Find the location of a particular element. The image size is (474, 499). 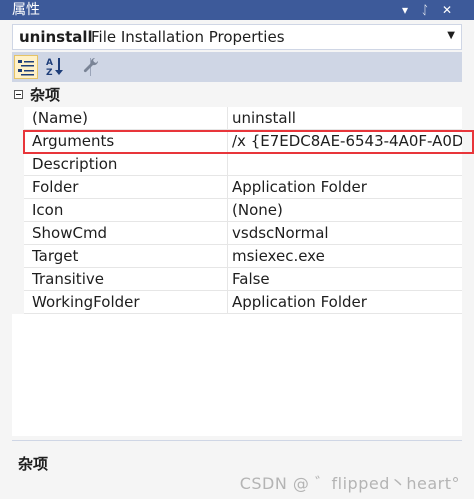

property-row-showcmd: ShowCmd vsdscNormal is located at coordinates (237, 233).